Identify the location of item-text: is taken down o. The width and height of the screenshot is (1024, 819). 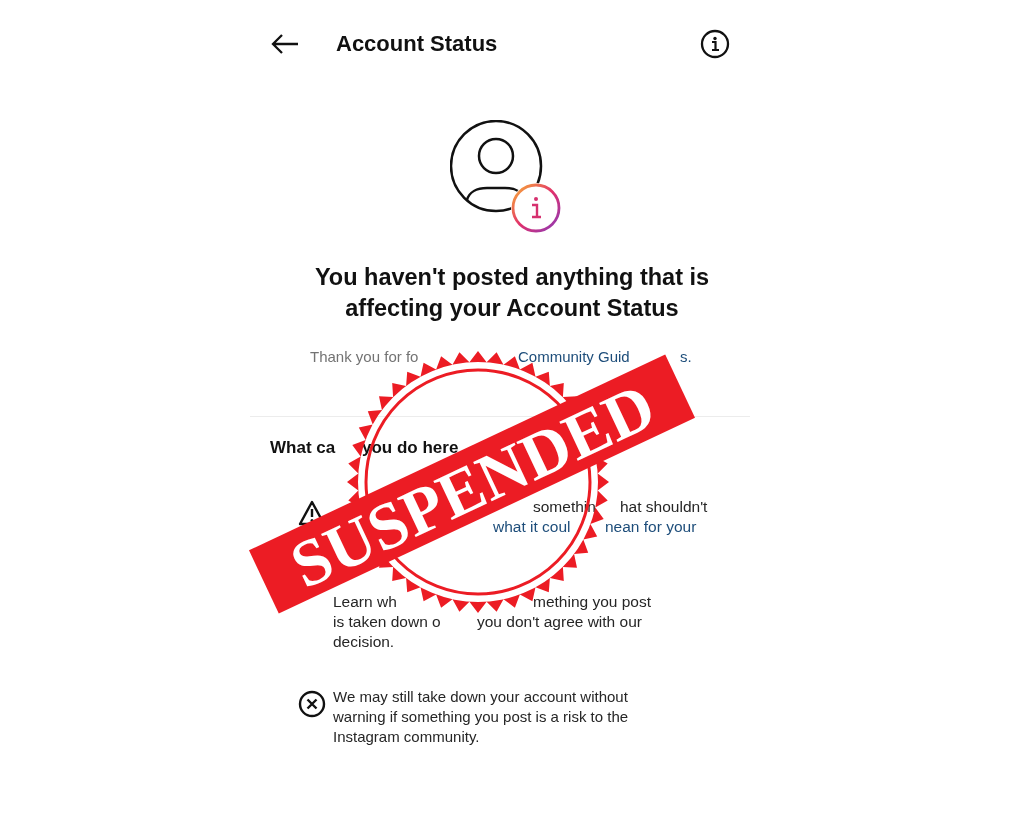
(387, 622).